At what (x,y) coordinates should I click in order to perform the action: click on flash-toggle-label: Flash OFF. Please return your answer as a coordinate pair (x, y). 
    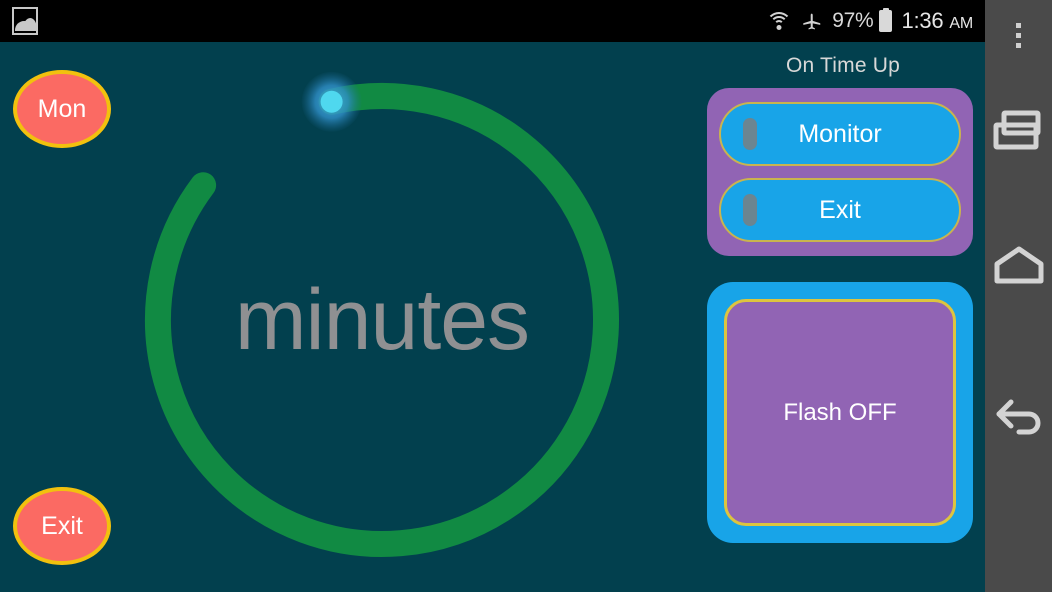
    Looking at the image, I should click on (840, 412).